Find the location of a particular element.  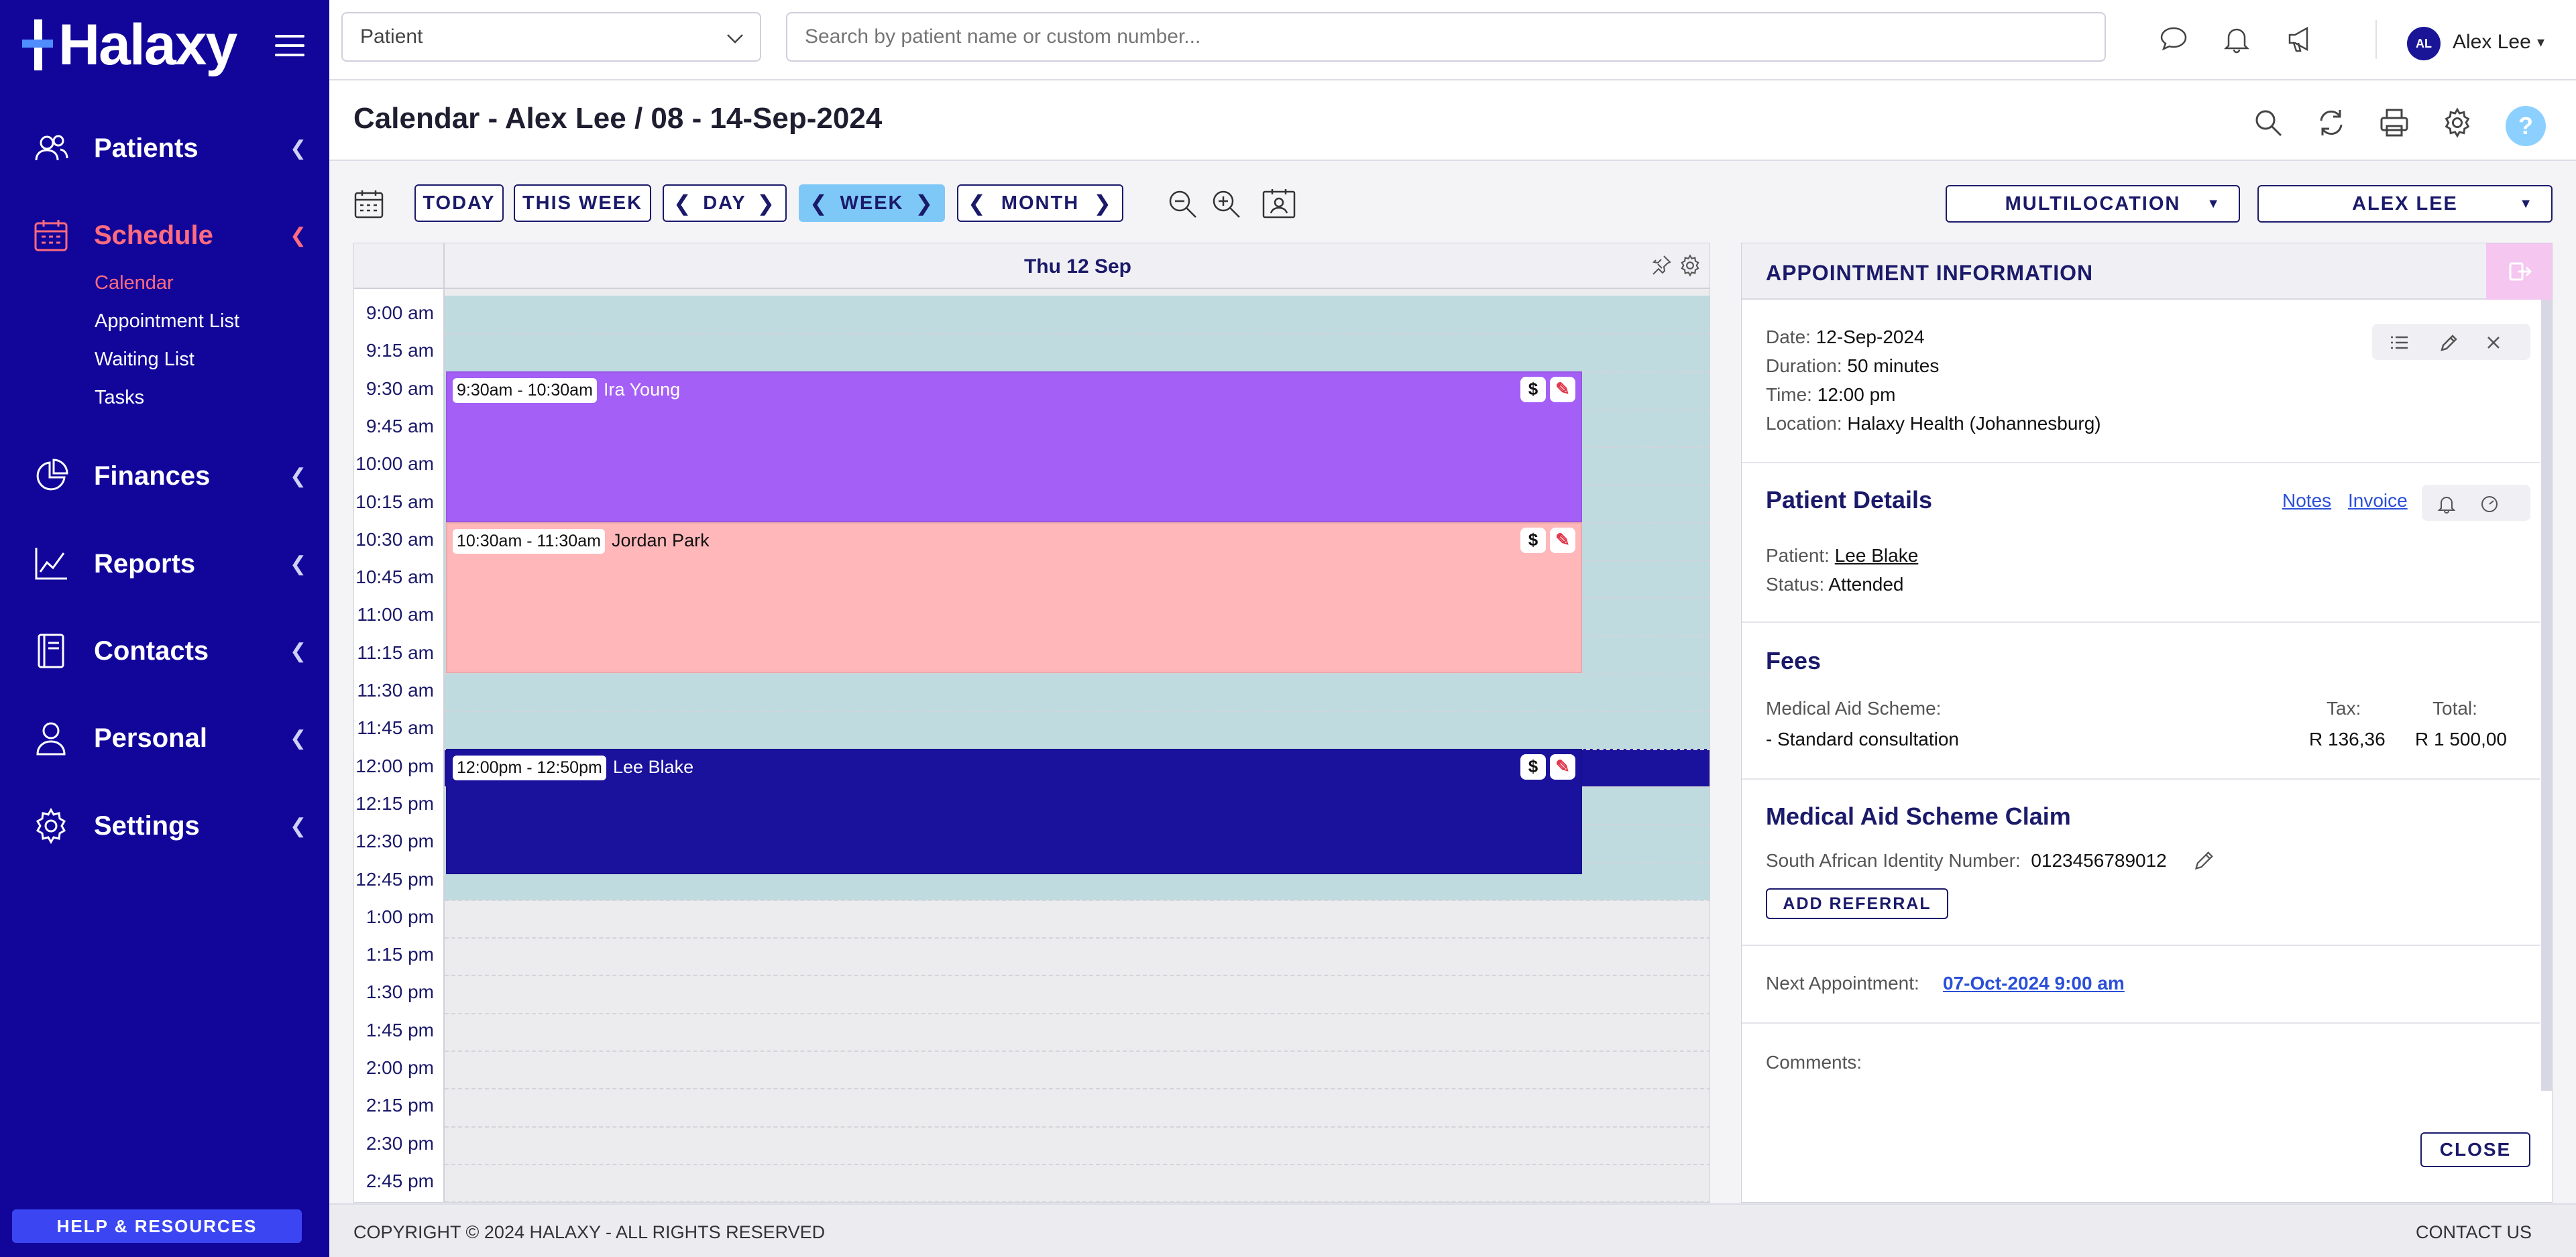

patient-search-input is located at coordinates (1446, 37).